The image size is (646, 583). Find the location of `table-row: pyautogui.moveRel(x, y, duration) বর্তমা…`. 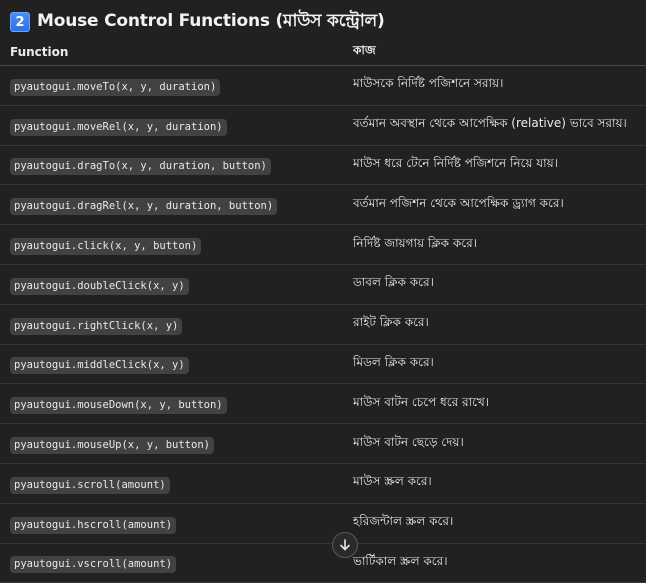

table-row: pyautogui.moveRel(x, y, duration) বর্তমা… is located at coordinates (323, 125).